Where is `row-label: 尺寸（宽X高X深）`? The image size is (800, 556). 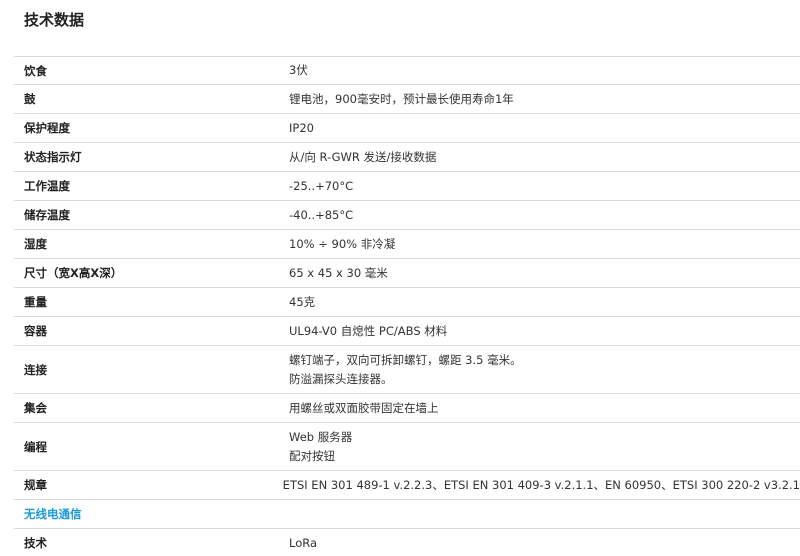
row-label: 尺寸（宽X高X深） is located at coordinates (73, 273).